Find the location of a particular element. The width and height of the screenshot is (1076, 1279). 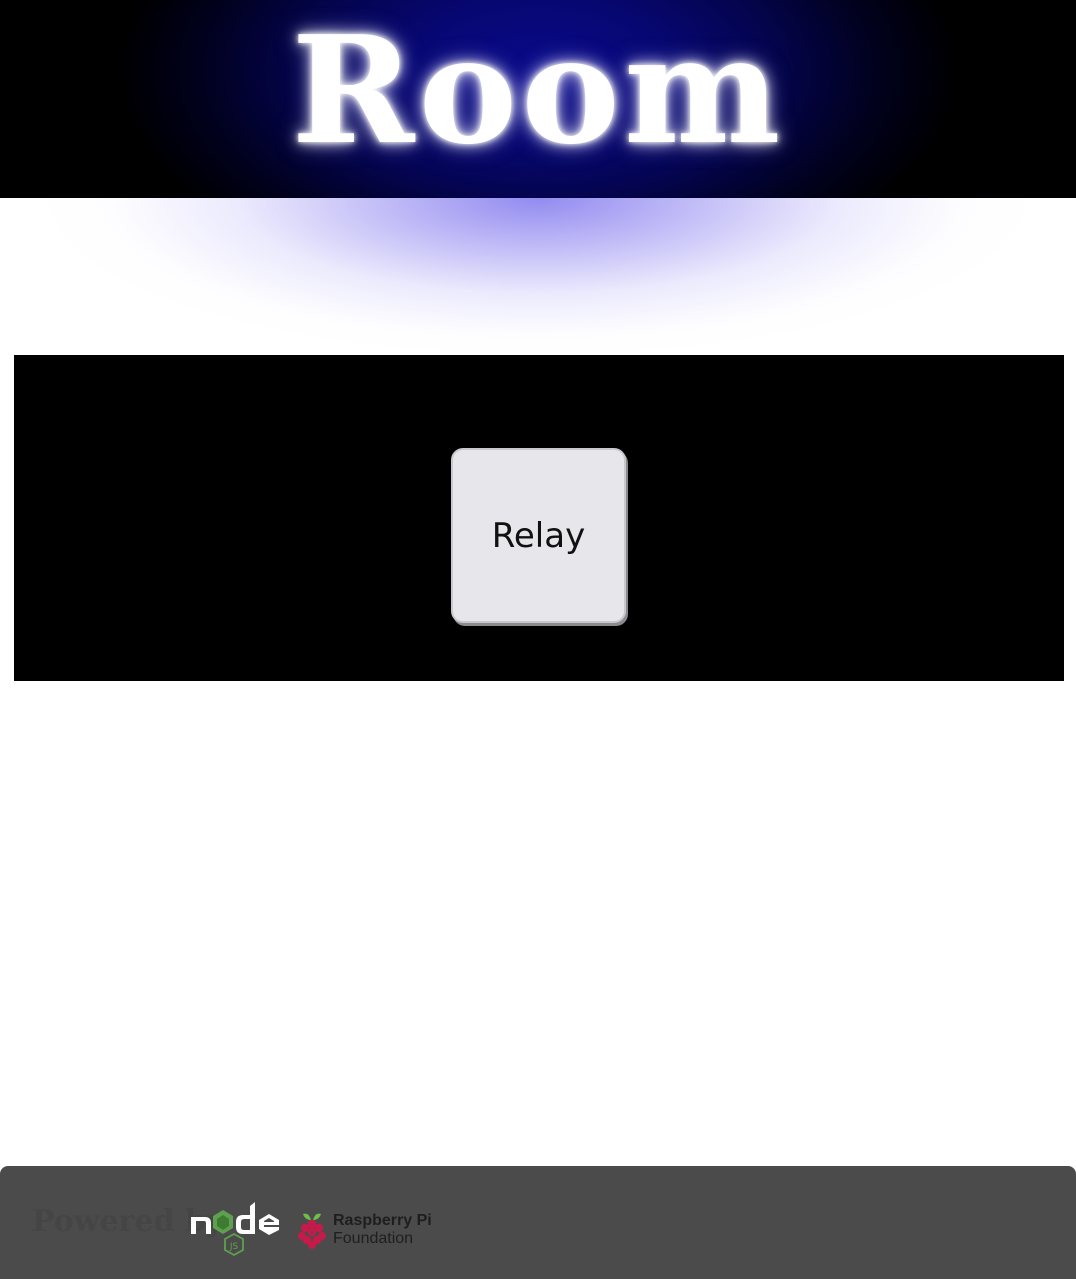

header-glow is located at coordinates (538, 276).